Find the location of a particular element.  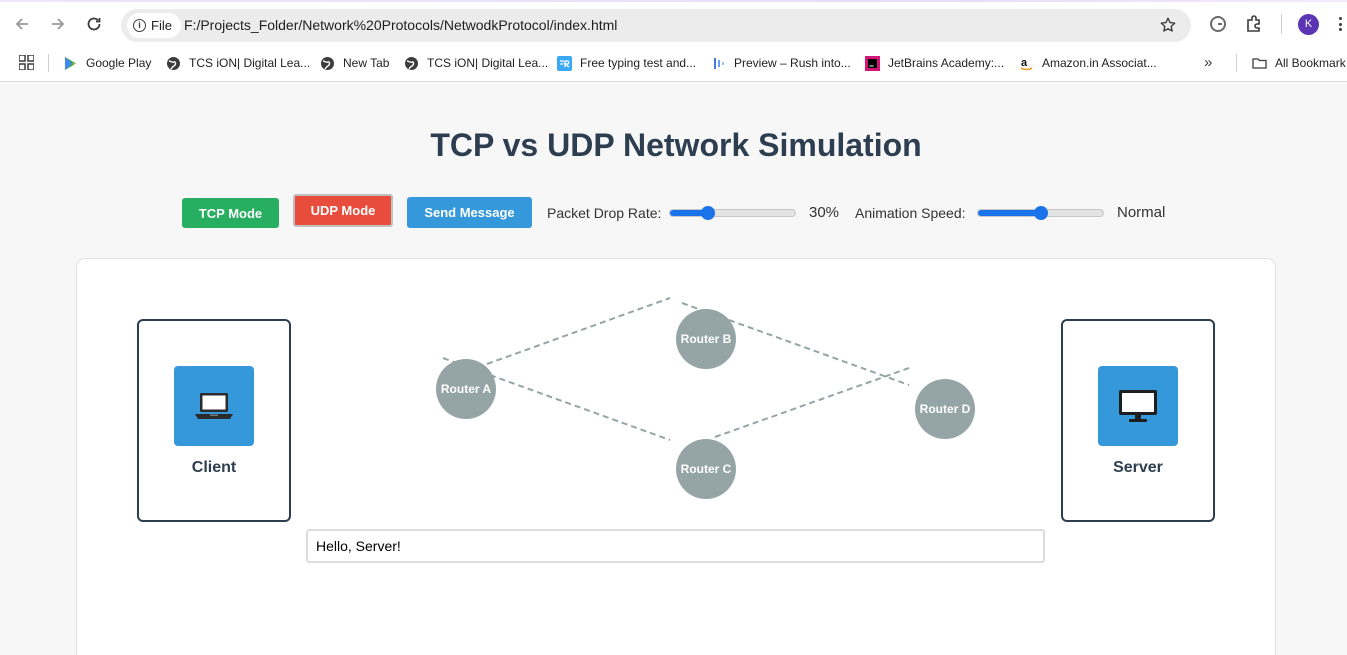

desktop-monitor-icon is located at coordinates (1138, 406).